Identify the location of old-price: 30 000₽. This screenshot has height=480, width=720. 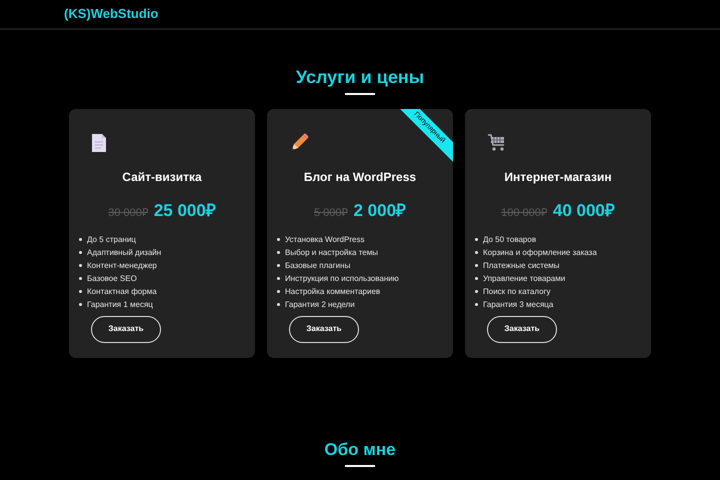
(128, 213).